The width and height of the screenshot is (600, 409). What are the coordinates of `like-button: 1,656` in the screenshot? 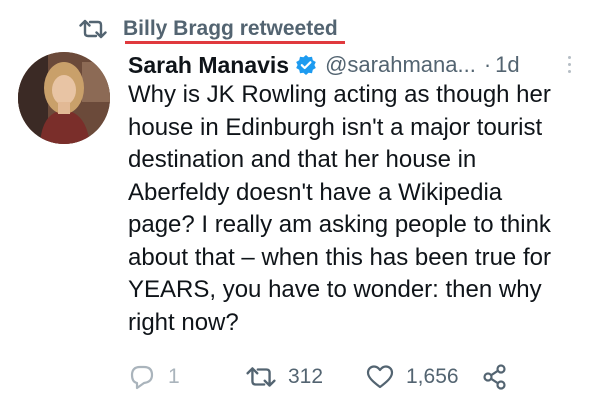 It's located at (412, 377).